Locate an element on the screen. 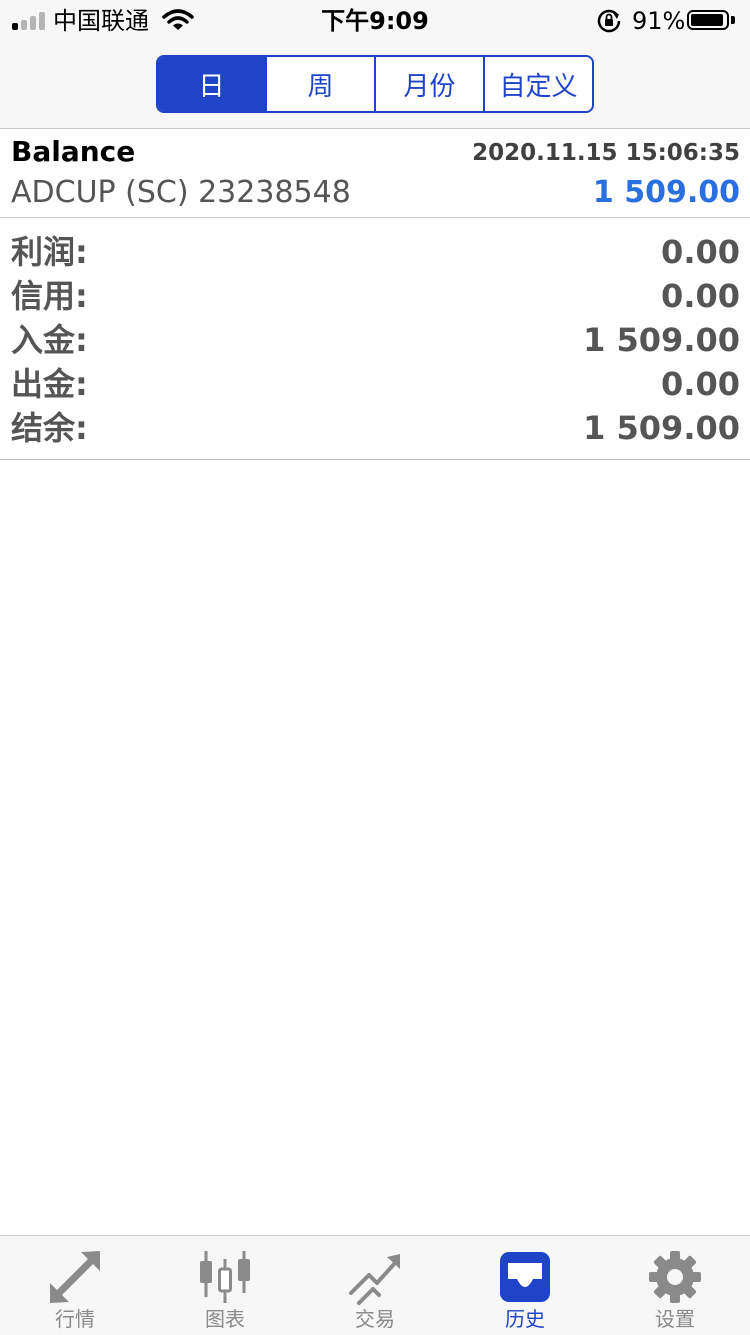 Image resolution: width=750 pixels, height=1335 pixels. gear-icon is located at coordinates (675, 1277).